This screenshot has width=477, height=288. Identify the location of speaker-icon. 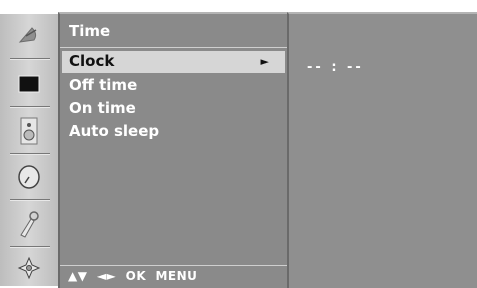
(29, 131).